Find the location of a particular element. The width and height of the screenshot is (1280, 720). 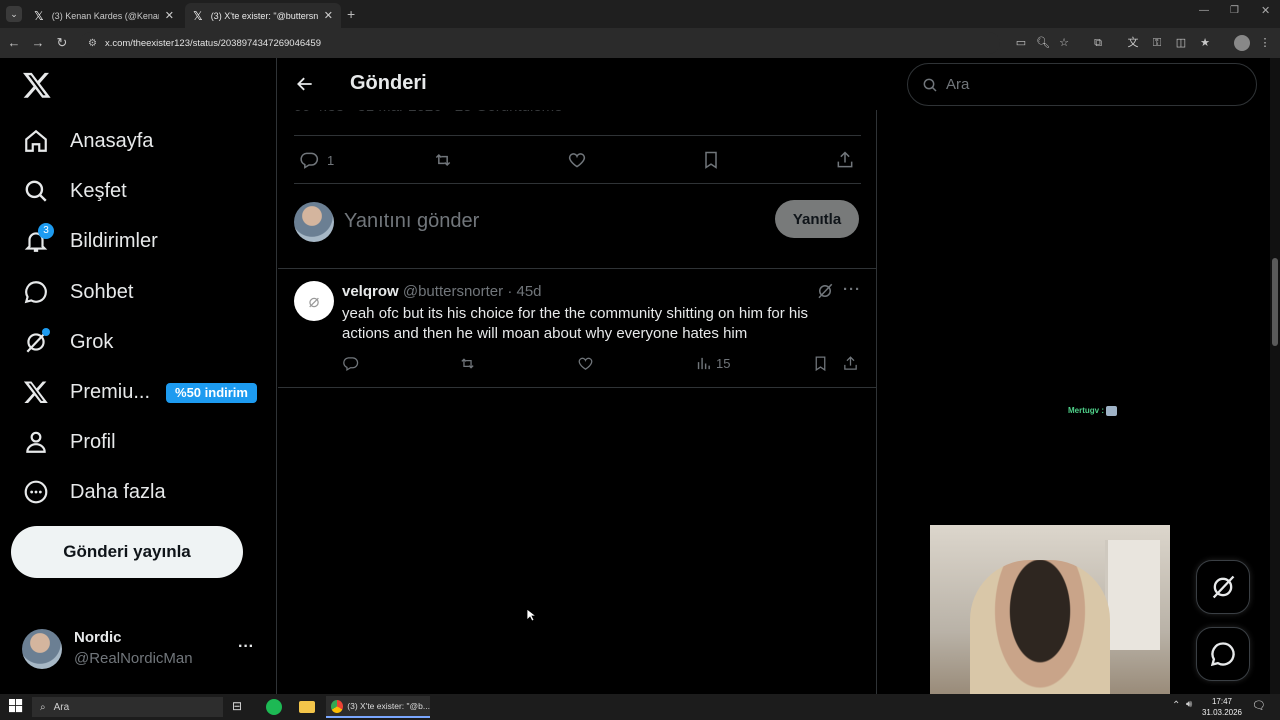

window-restore-icon: ❐ is located at coordinates (1234, 10).